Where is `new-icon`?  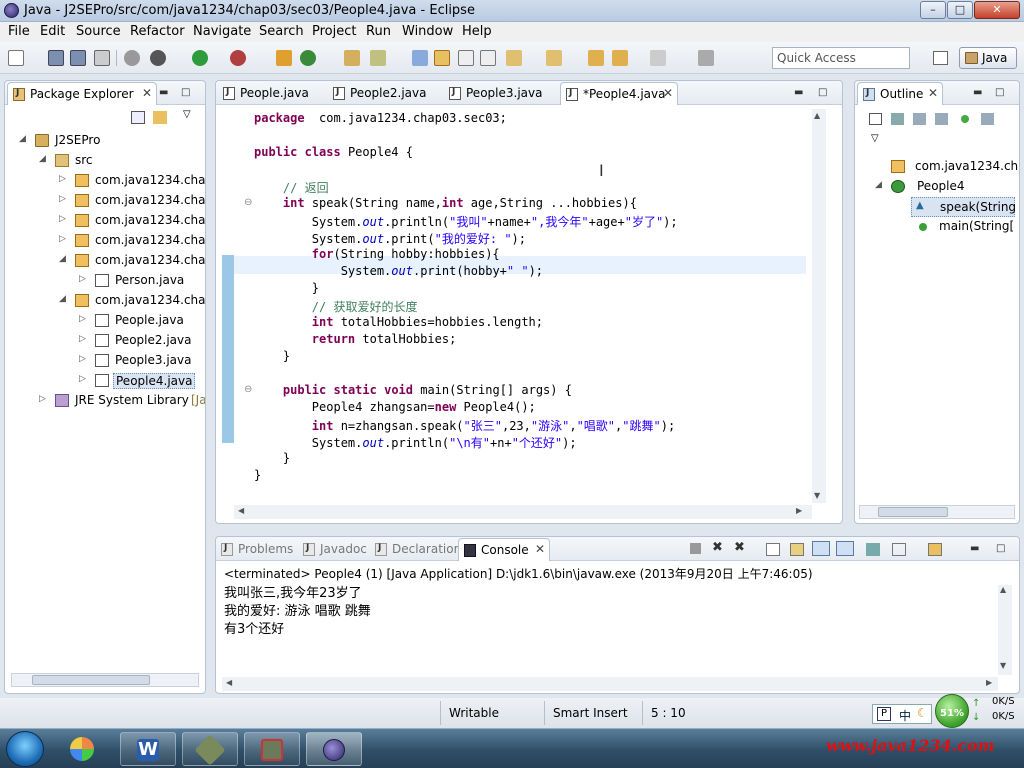 new-icon is located at coordinates (16, 58).